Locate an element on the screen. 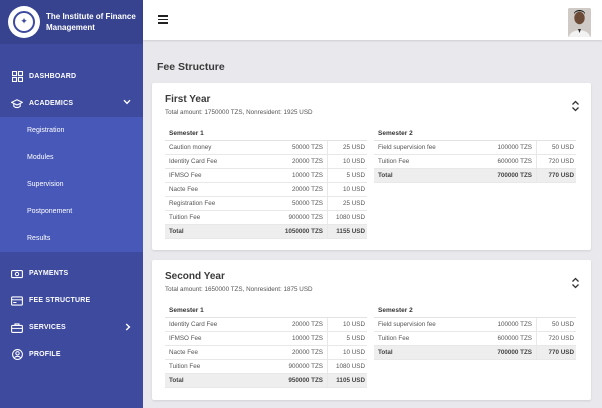 This screenshot has width=602, height=408. fee-structure-icon is located at coordinates (17, 301).